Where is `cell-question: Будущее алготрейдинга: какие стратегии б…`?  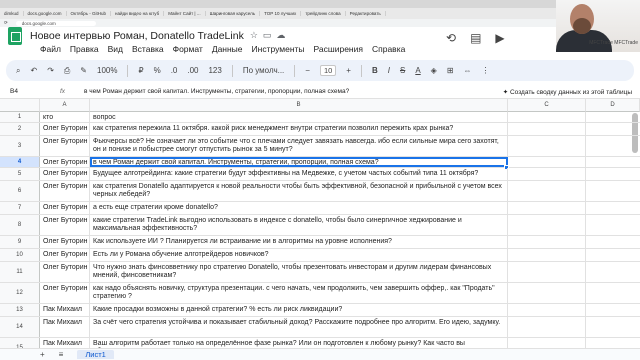
cell-question: Будущее алготрейдинга: какие стратегии б… is located at coordinates (299, 174).